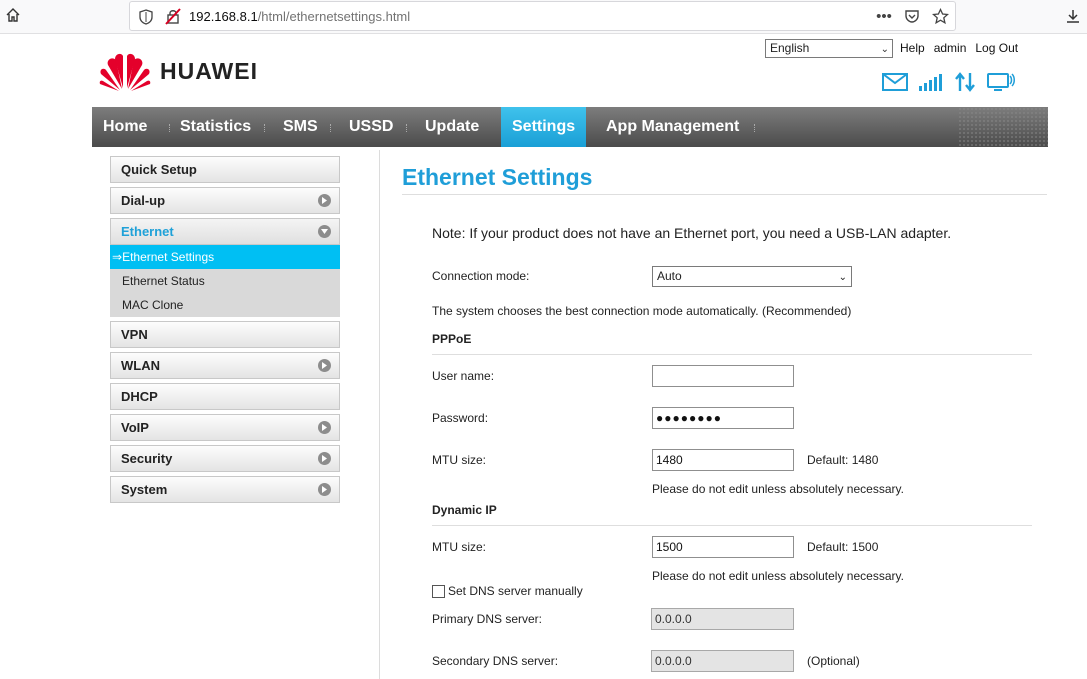 The width and height of the screenshot is (1087, 679). I want to click on username-input, so click(723, 376).